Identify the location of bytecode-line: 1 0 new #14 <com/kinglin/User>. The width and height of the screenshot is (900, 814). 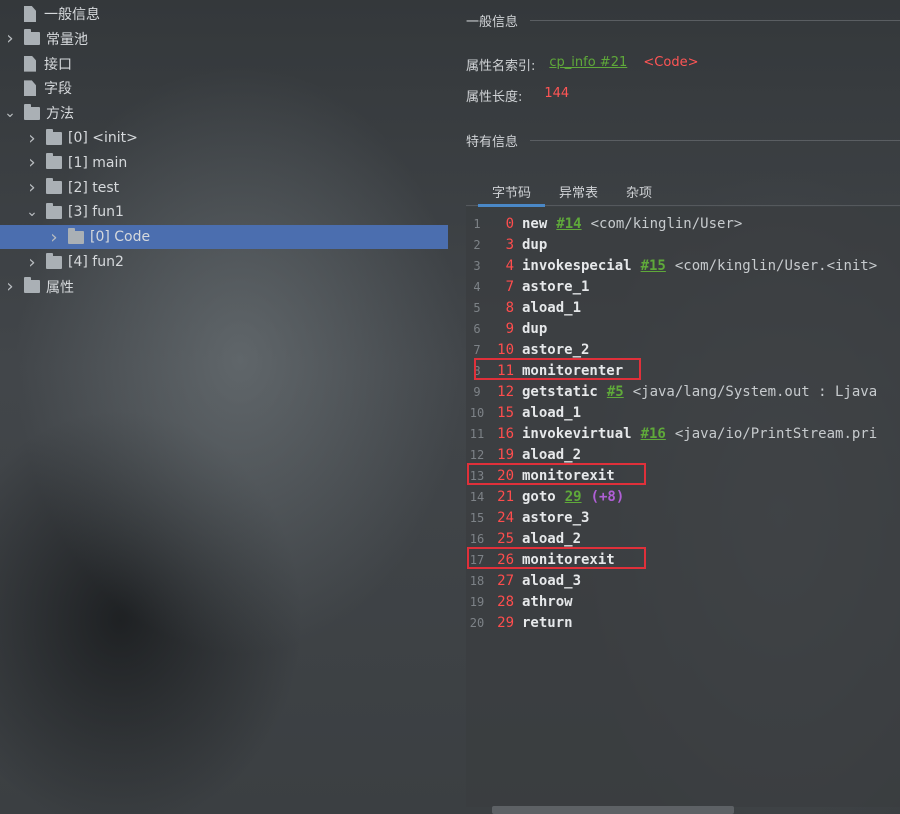
(604, 223).